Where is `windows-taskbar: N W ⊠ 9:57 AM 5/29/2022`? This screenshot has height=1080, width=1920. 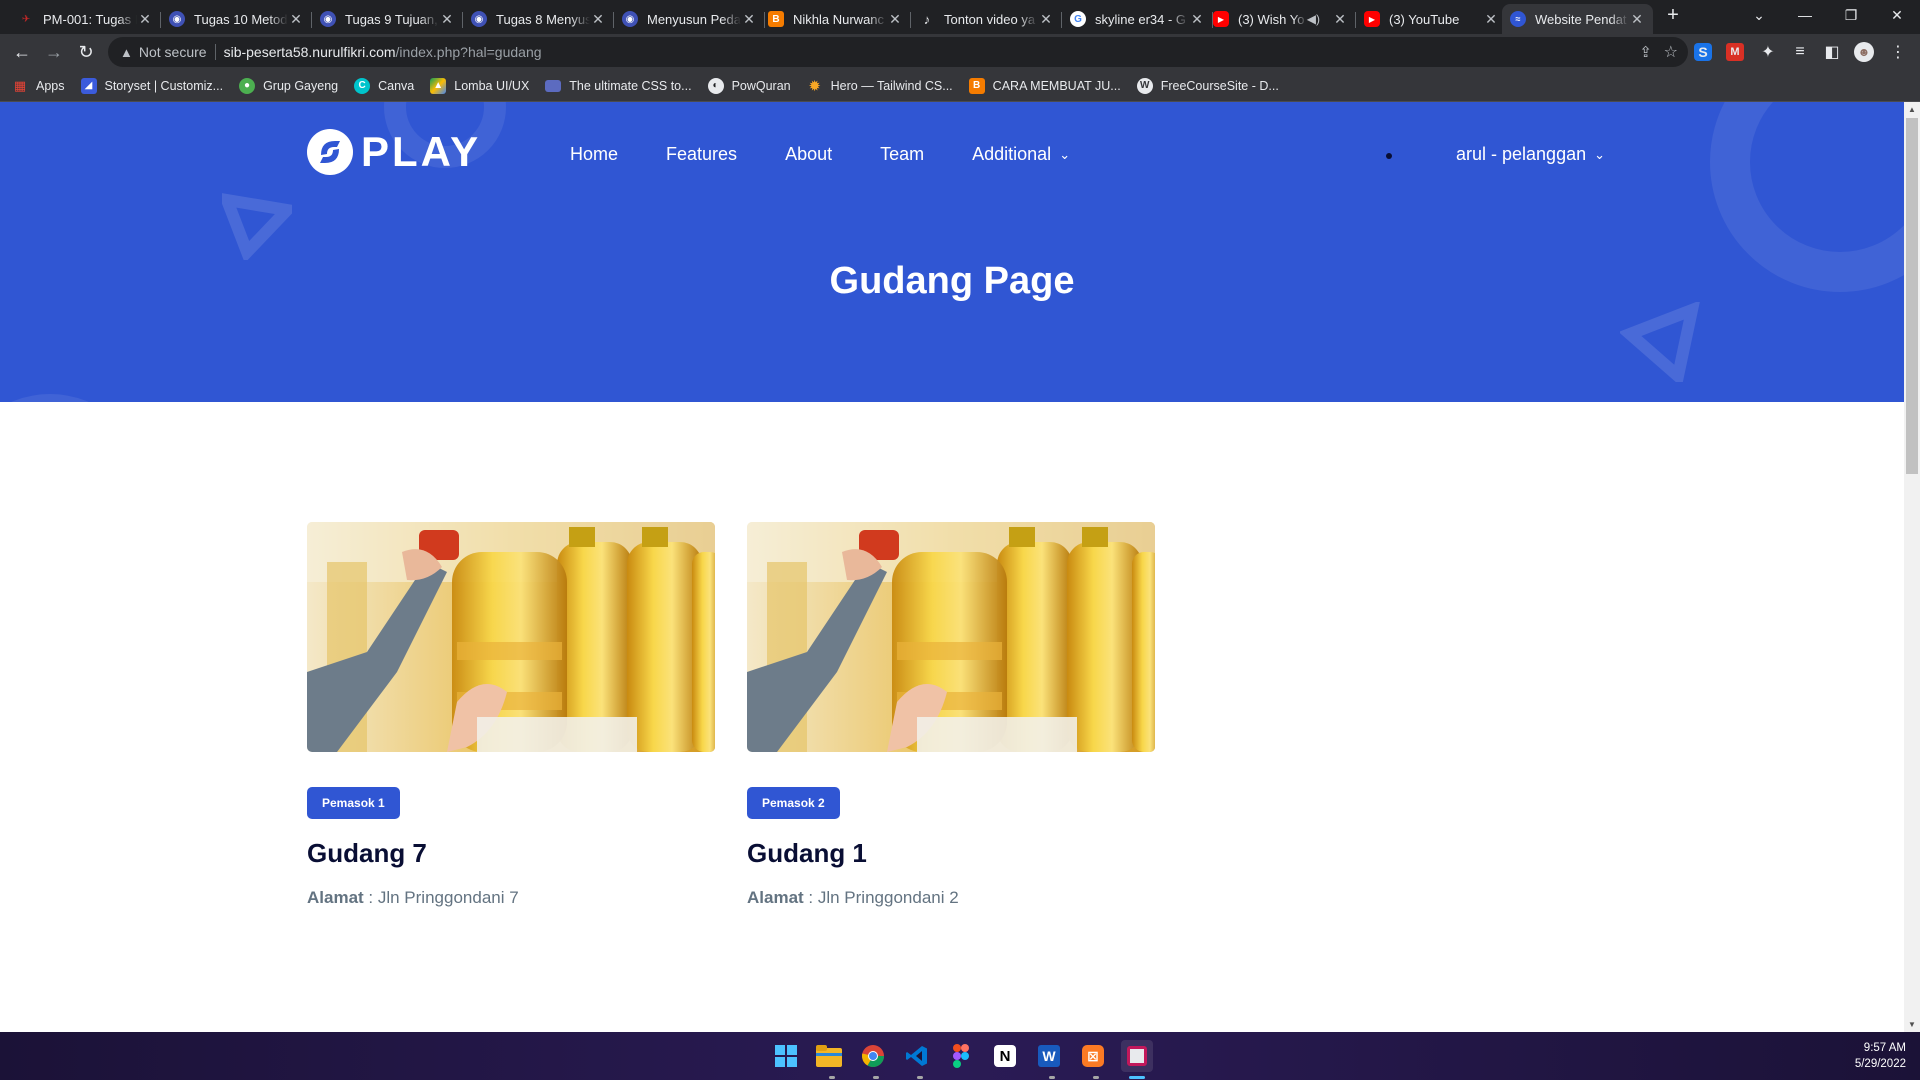 windows-taskbar: N W ⊠ 9:57 AM 5/29/2022 is located at coordinates (960, 1056).